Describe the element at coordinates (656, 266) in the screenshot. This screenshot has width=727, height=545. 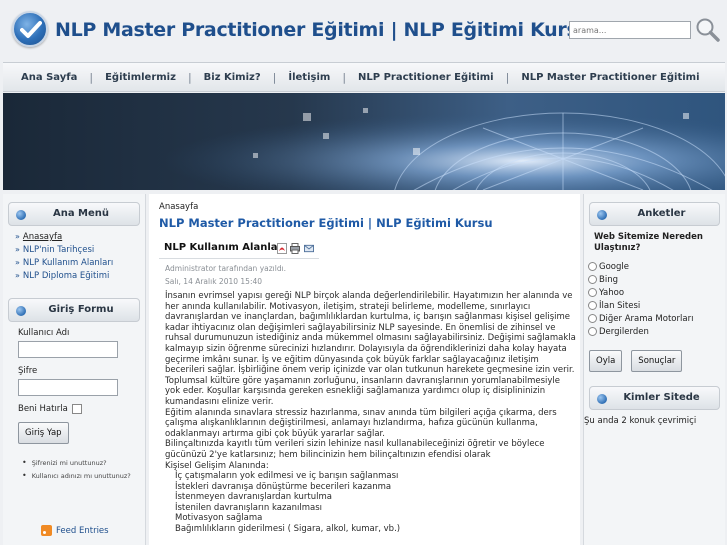
I see `poll-option: Google` at that location.